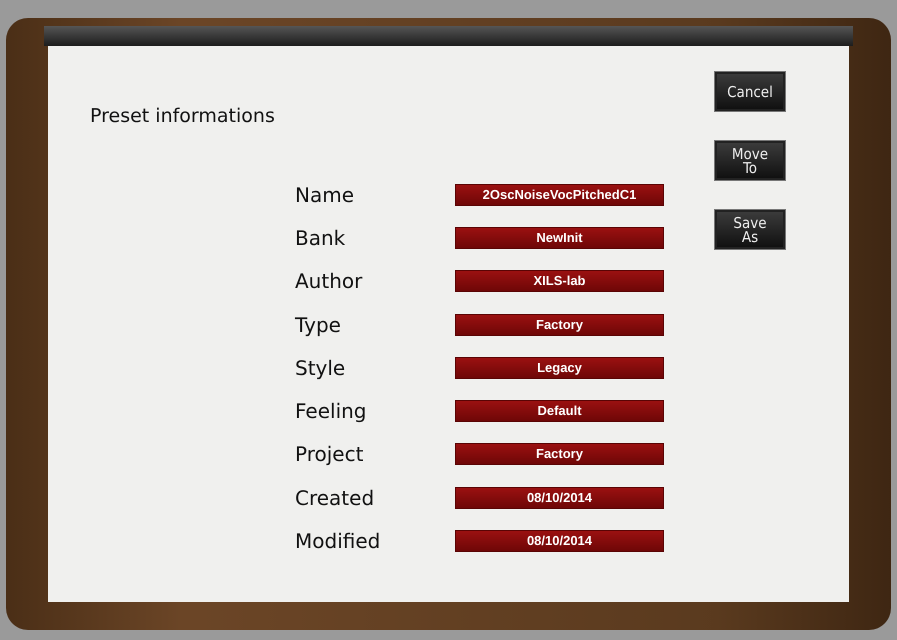 The height and width of the screenshot is (640, 897). Describe the element at coordinates (559, 194) in the screenshot. I see `value-field: 2OscNoiseVocPitchedC1` at that location.